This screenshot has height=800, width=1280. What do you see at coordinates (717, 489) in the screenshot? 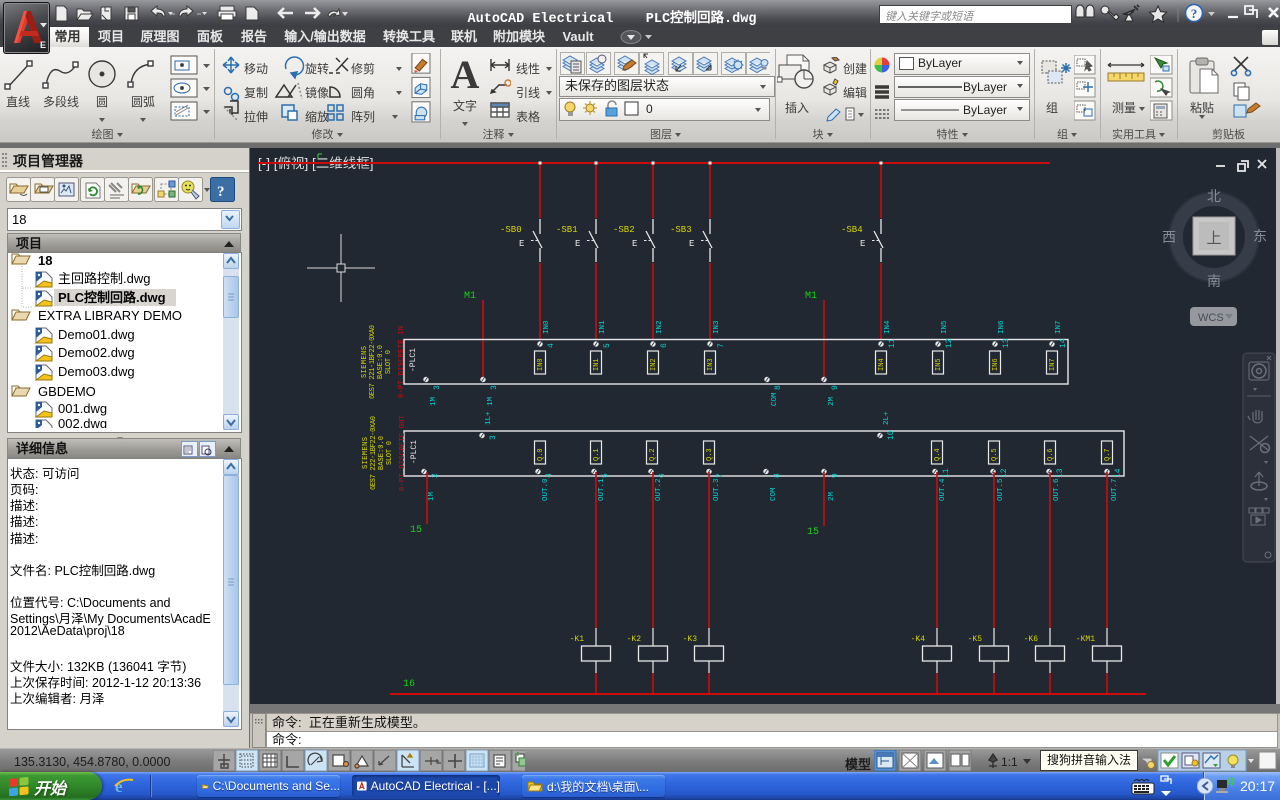
I see `svg-text: OUT.3` at bounding box center [717, 489].